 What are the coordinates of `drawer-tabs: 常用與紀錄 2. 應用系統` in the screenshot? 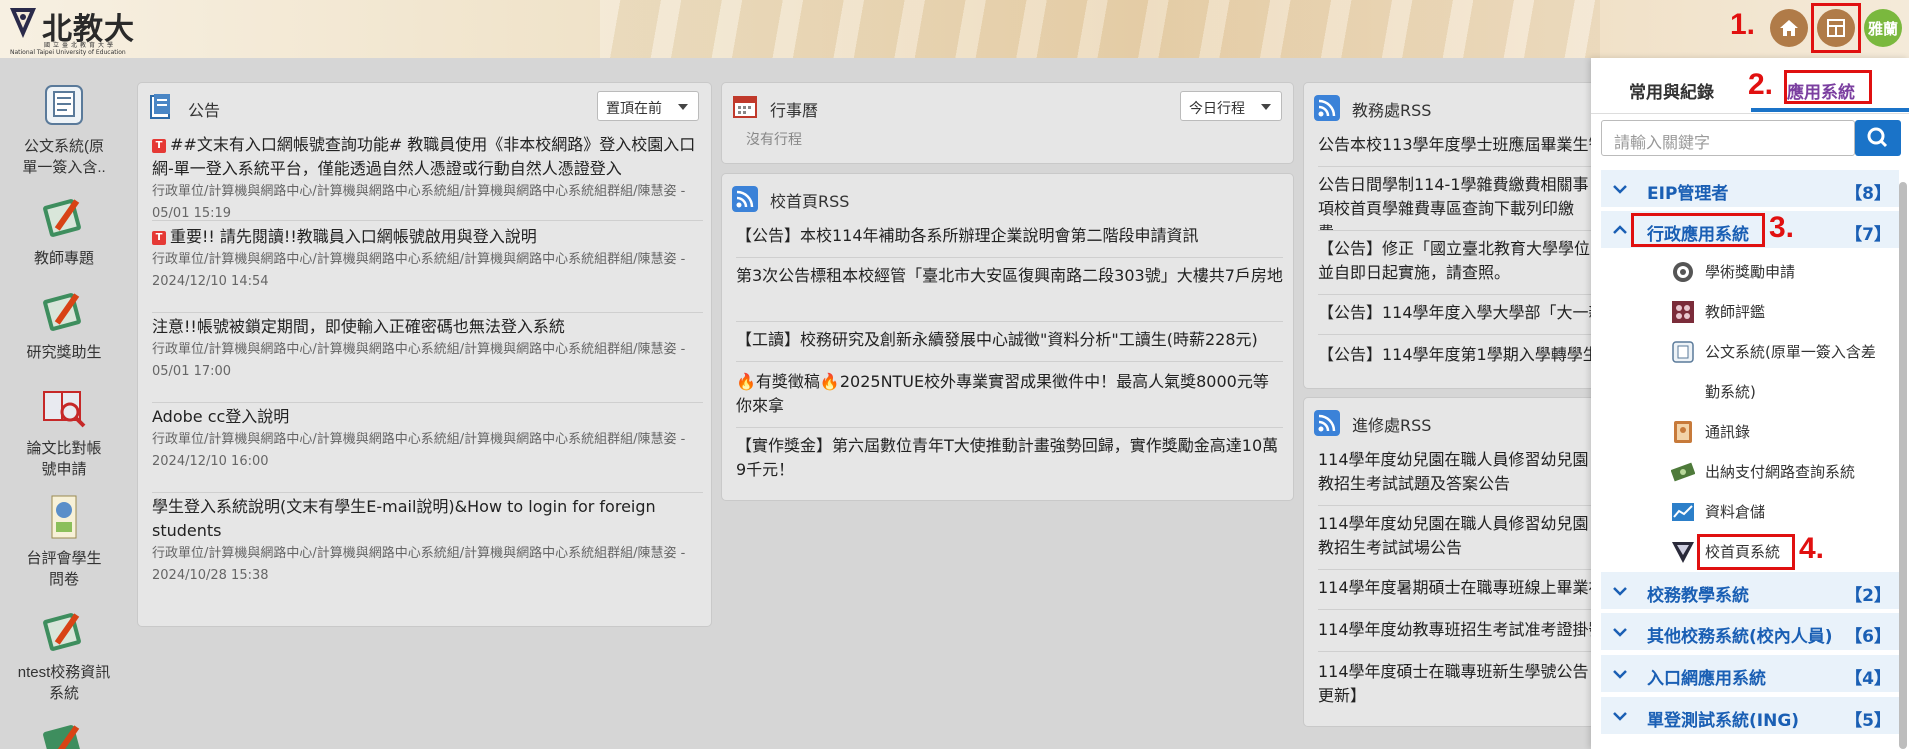 It's located at (1750, 86).